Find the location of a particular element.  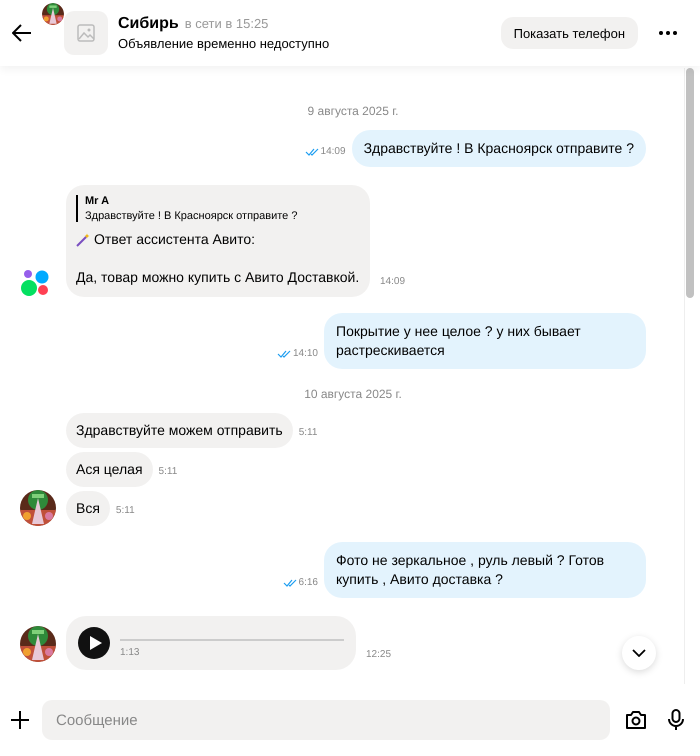

more-icon is located at coordinates (668, 33).